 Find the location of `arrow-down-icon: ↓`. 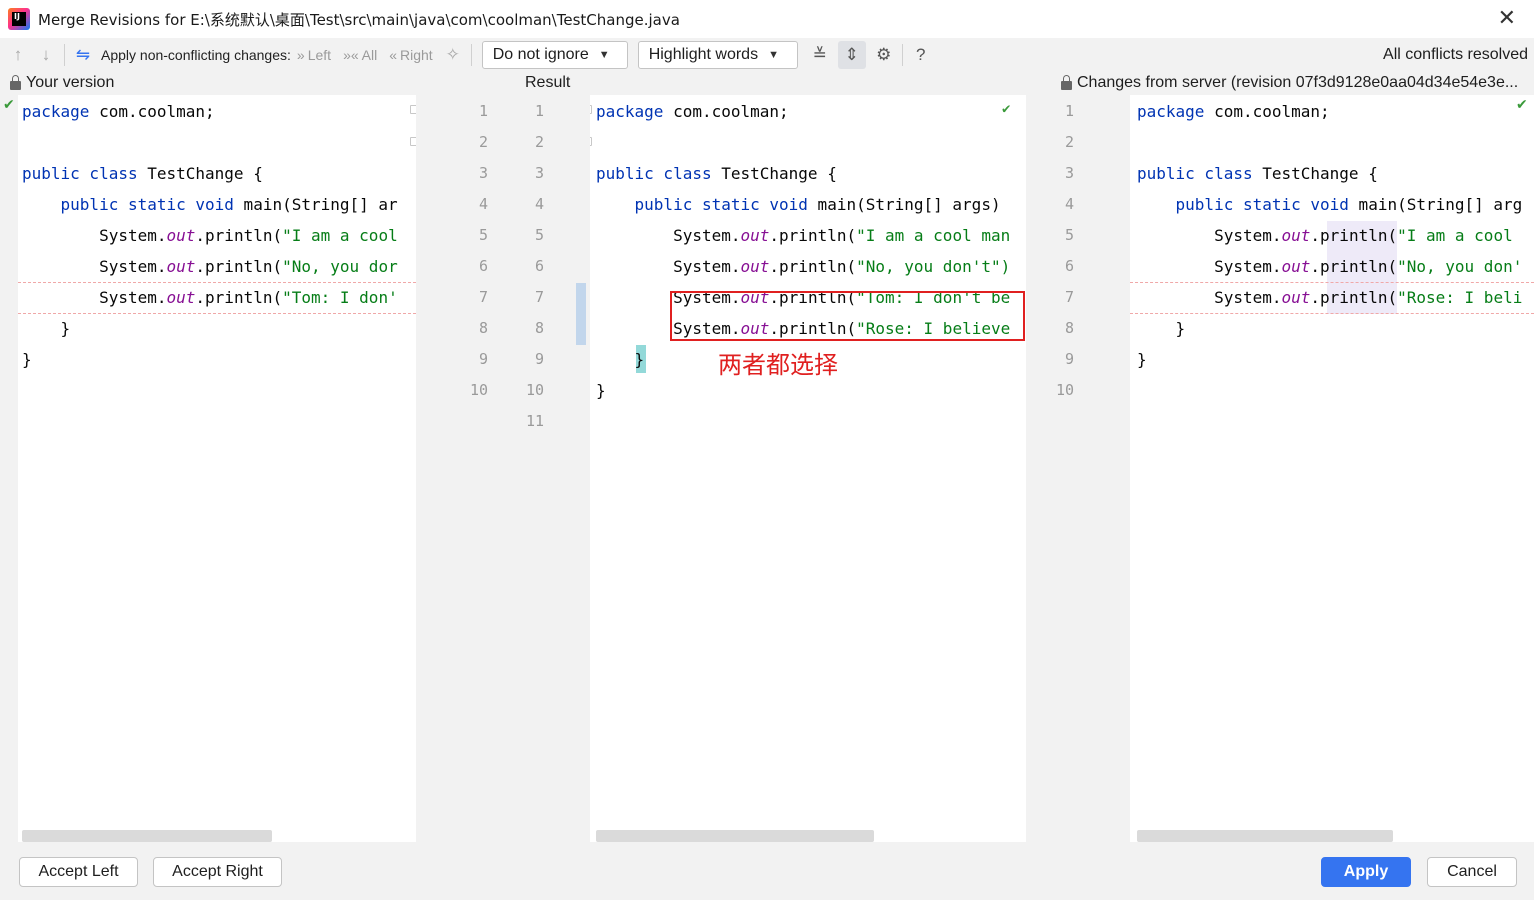

arrow-down-icon: ↓ is located at coordinates (46, 55).